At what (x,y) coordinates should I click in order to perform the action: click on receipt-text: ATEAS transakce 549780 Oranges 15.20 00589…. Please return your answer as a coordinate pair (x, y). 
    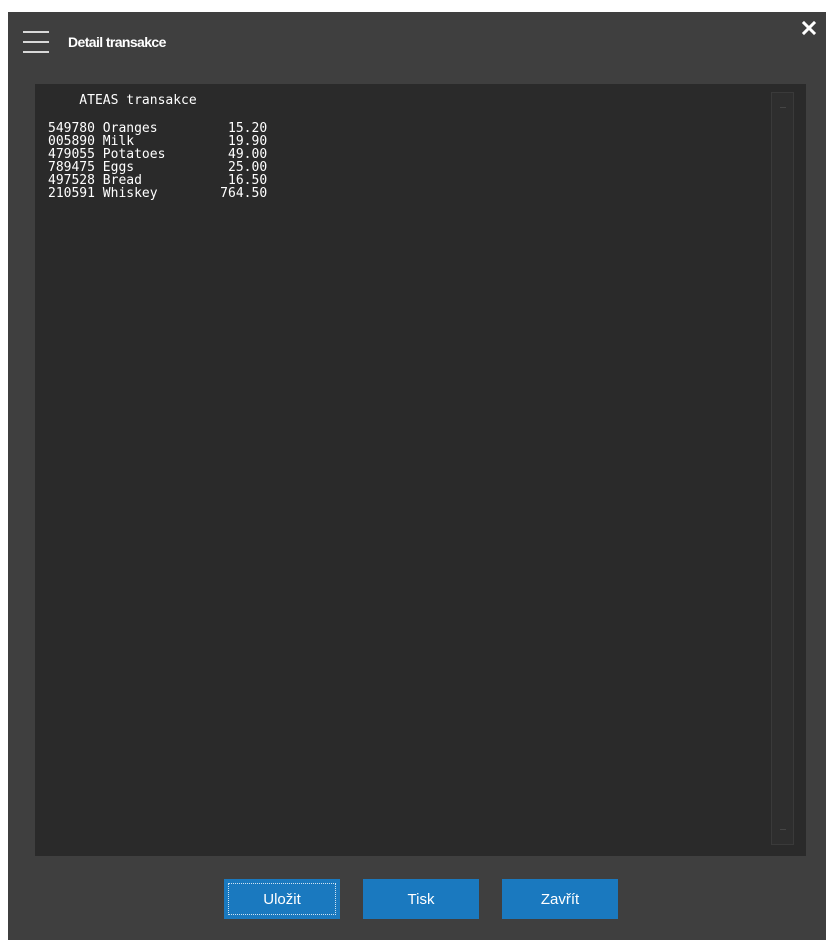
    Looking at the image, I should click on (408, 147).